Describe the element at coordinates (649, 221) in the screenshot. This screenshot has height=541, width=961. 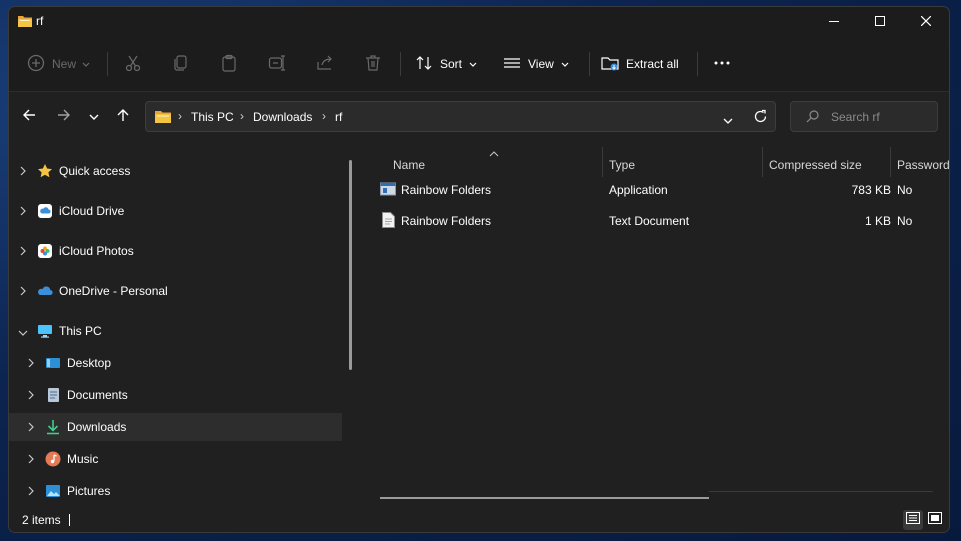
I see `file-type: Text Document` at that location.